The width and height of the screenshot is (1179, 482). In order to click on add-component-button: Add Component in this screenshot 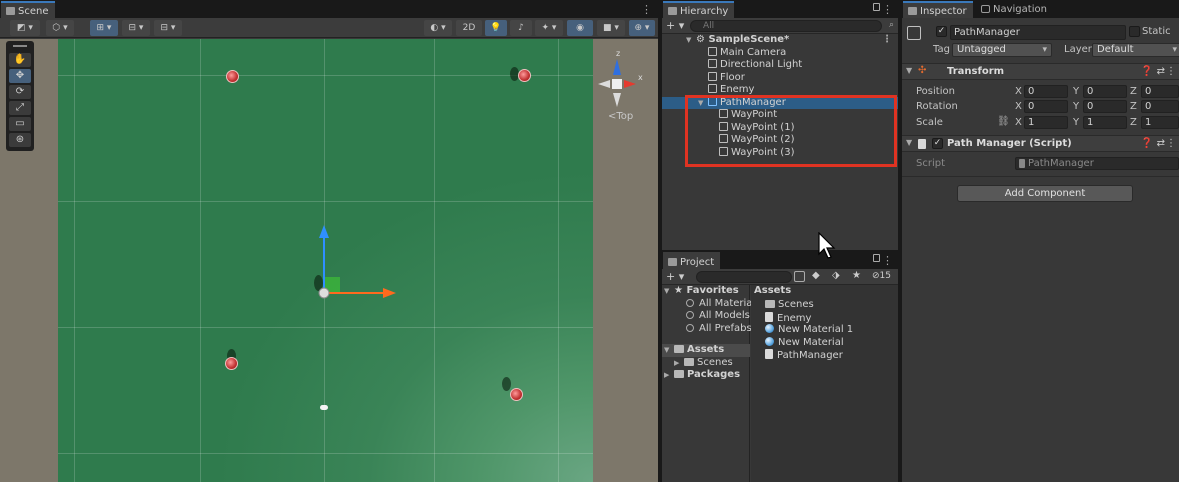, I will do `click(1045, 193)`.